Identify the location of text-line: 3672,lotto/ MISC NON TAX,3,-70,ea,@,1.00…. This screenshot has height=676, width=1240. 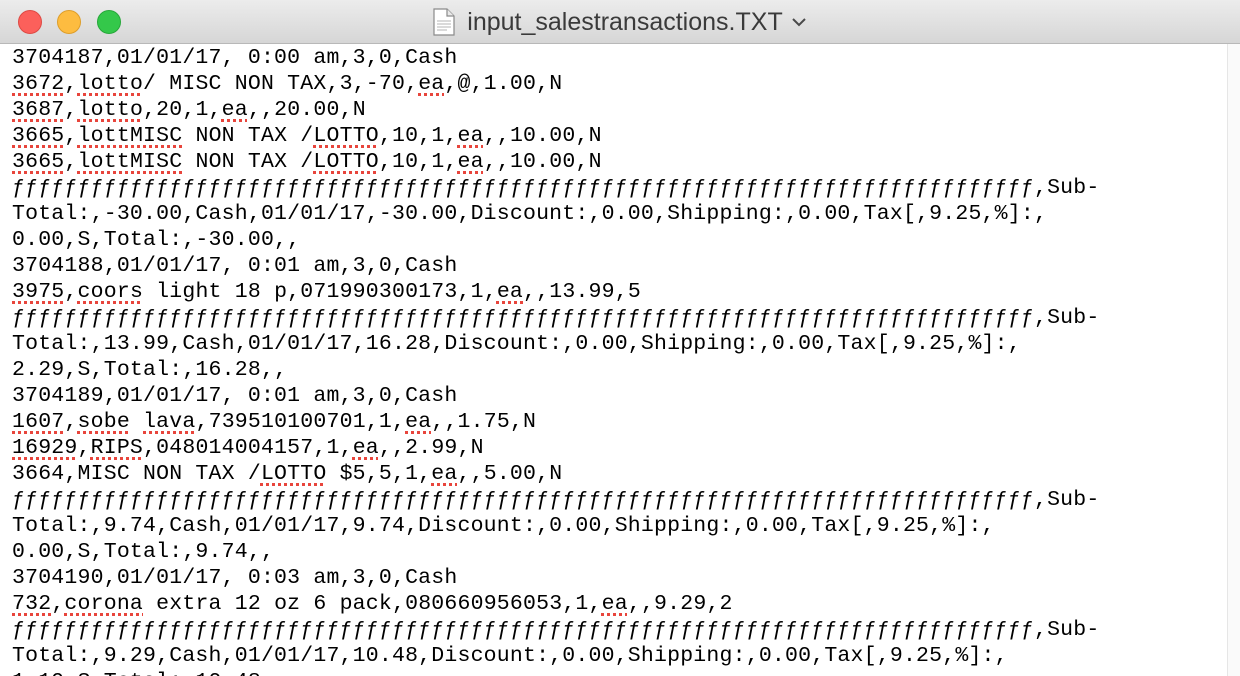
(287, 84).